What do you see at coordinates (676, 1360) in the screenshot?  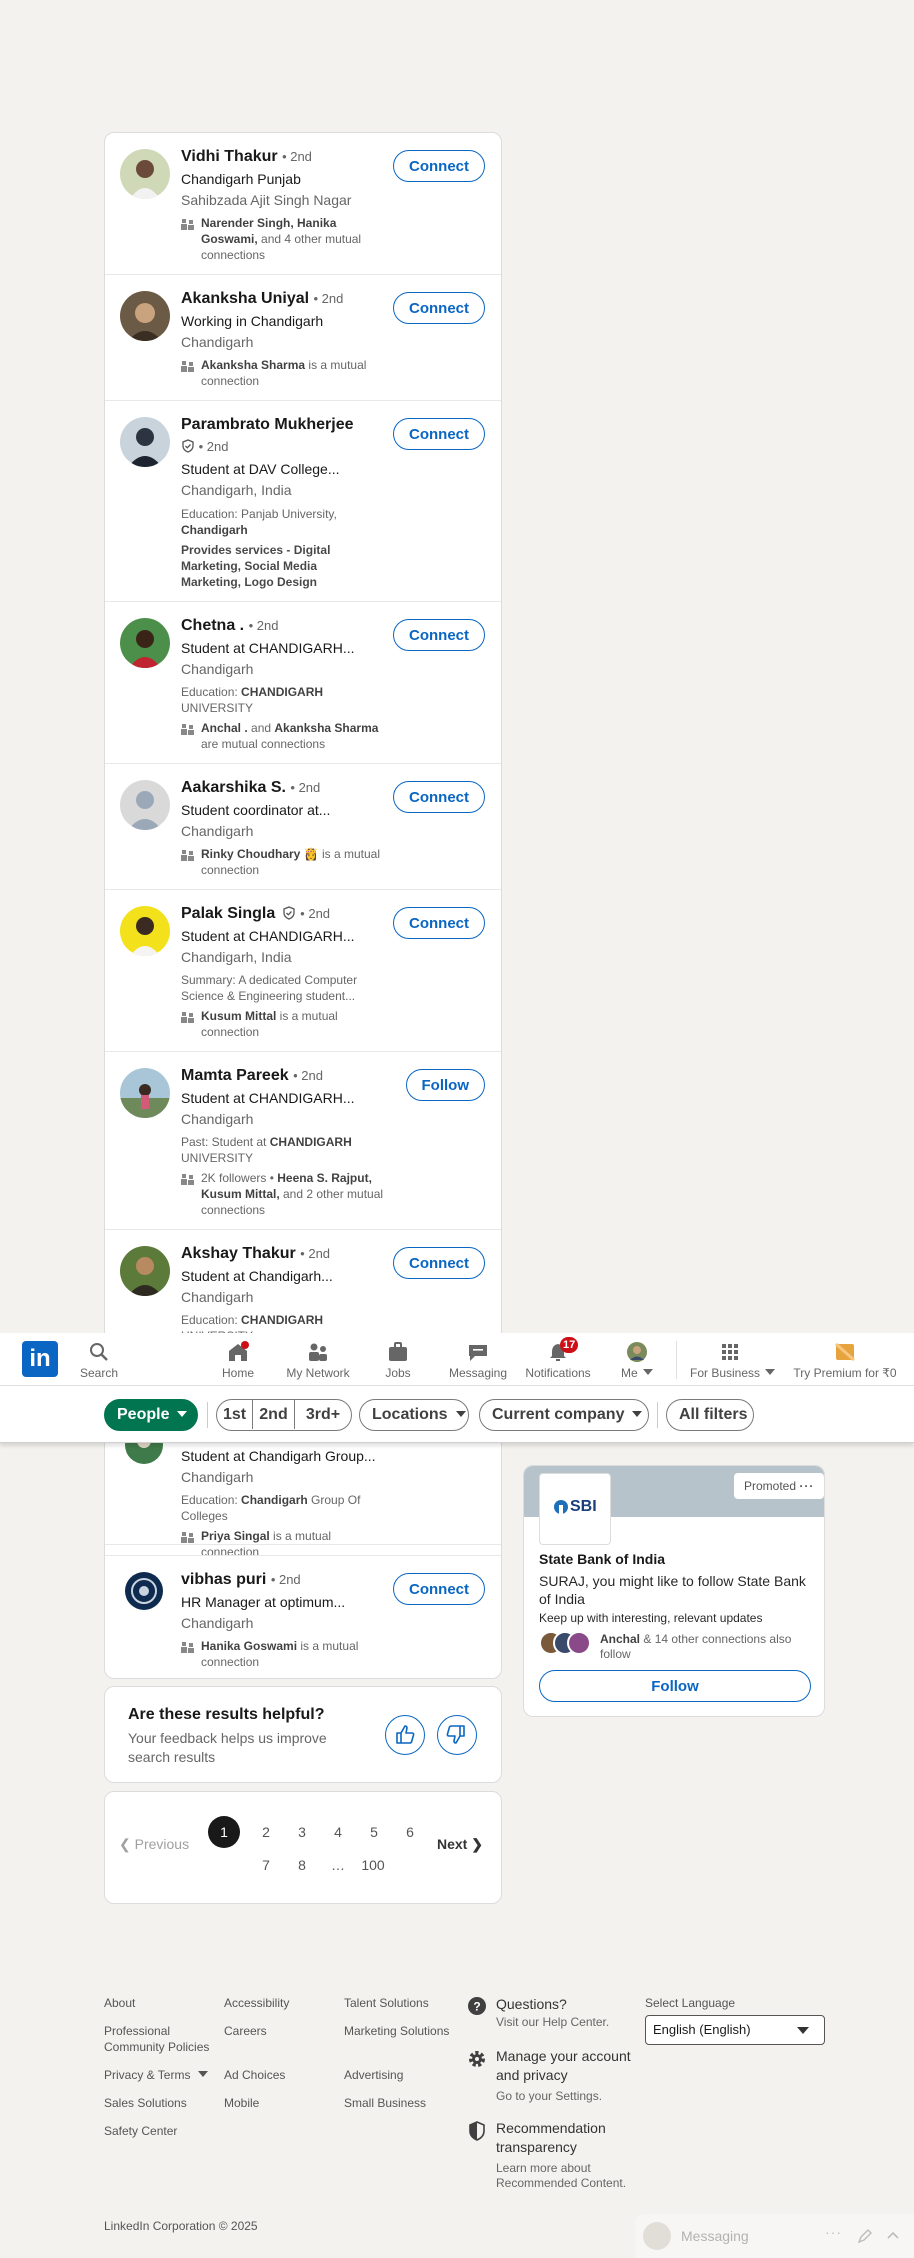 I see `nav-divider` at bounding box center [676, 1360].